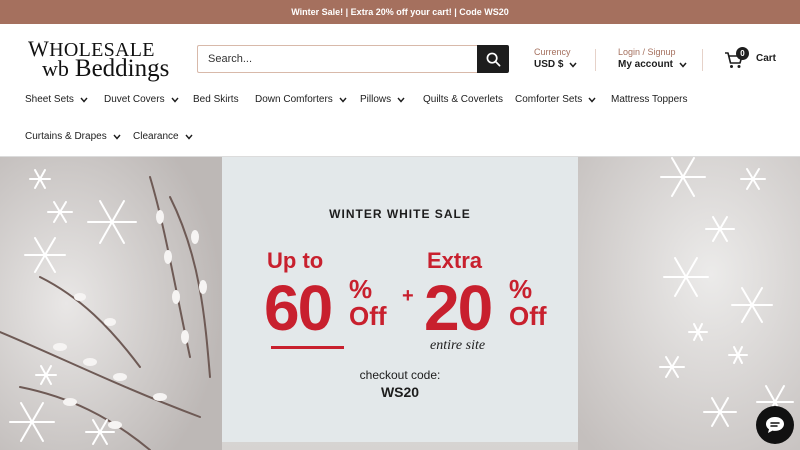 Image resolution: width=800 pixels, height=450 pixels. I want to click on nav-pillows: Pillows, so click(382, 99).